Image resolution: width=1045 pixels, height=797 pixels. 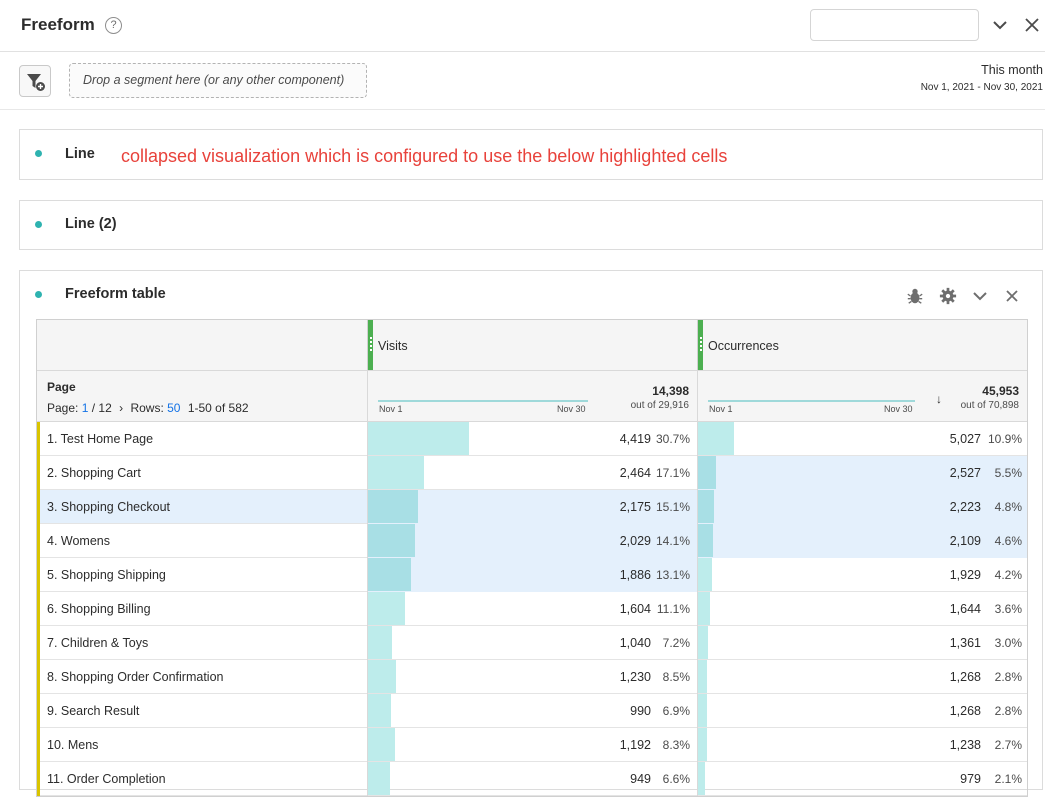 I want to click on cell-visits: 2,029 14.1%, so click(x=532, y=541).